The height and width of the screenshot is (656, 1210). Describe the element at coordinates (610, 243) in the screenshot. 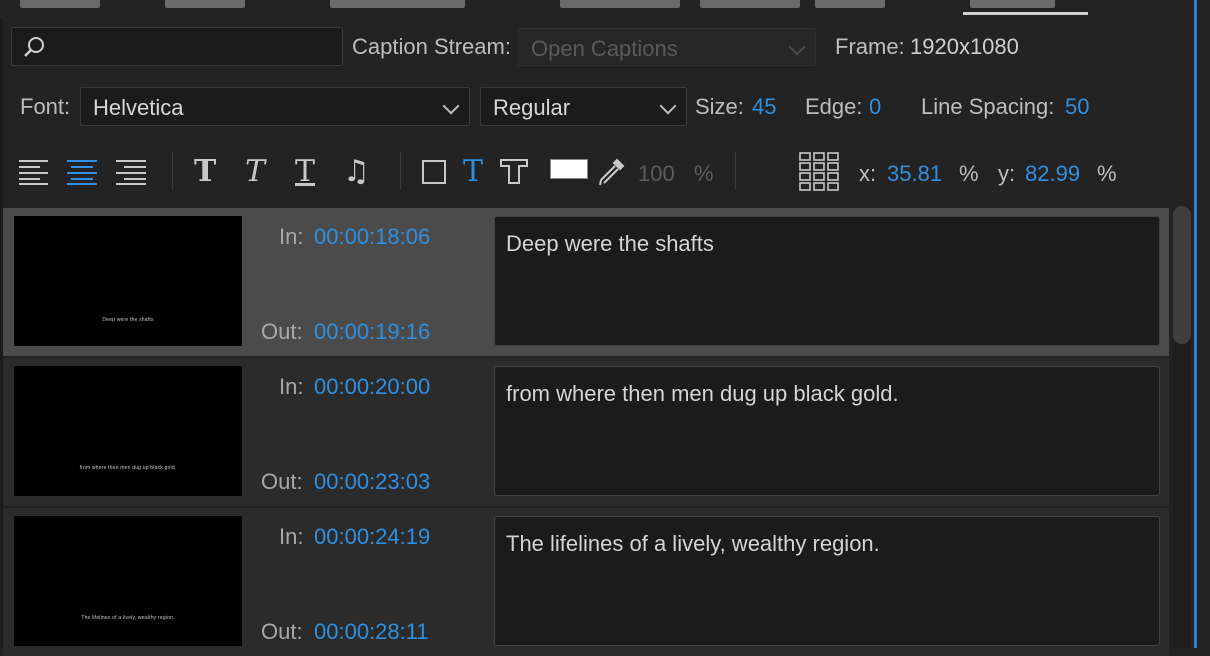

I see `caption-text: Deep were the shafts` at that location.